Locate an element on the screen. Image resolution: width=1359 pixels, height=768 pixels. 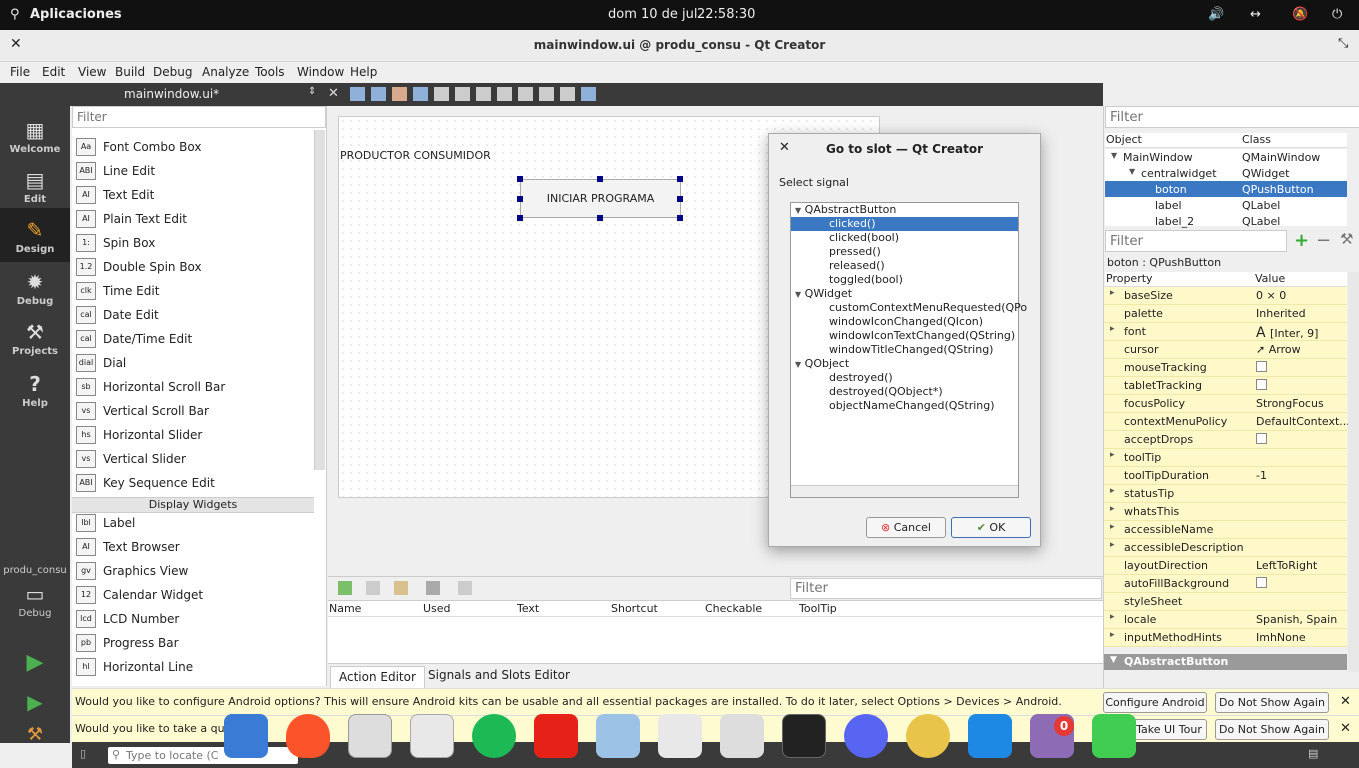
signal-item: customContextMenuRequested(QPo is located at coordinates (909, 308).